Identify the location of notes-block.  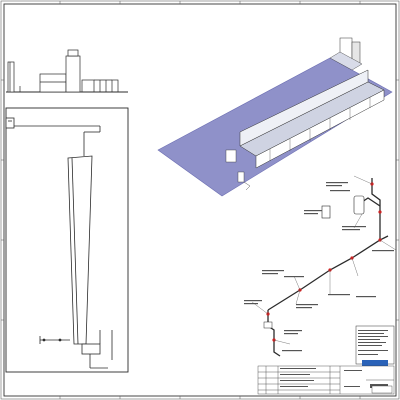
(375, 345).